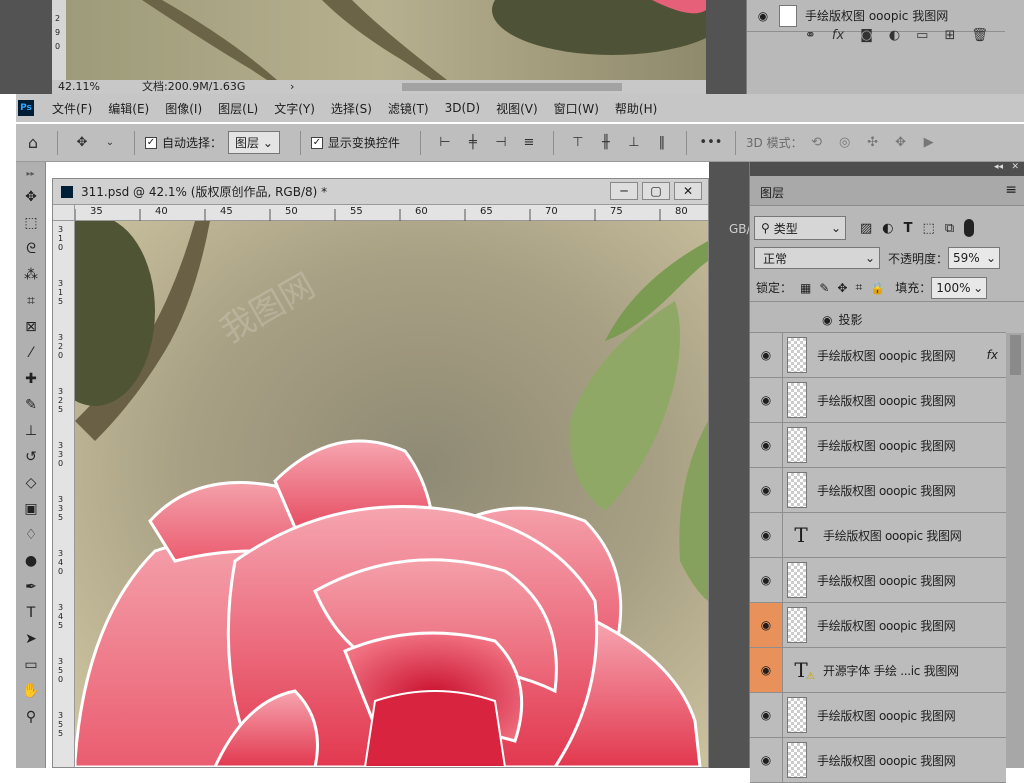 This screenshot has height=783, width=1024. Describe the element at coordinates (576, 108) in the screenshot. I see `menu-window: 窗口(W)` at that location.